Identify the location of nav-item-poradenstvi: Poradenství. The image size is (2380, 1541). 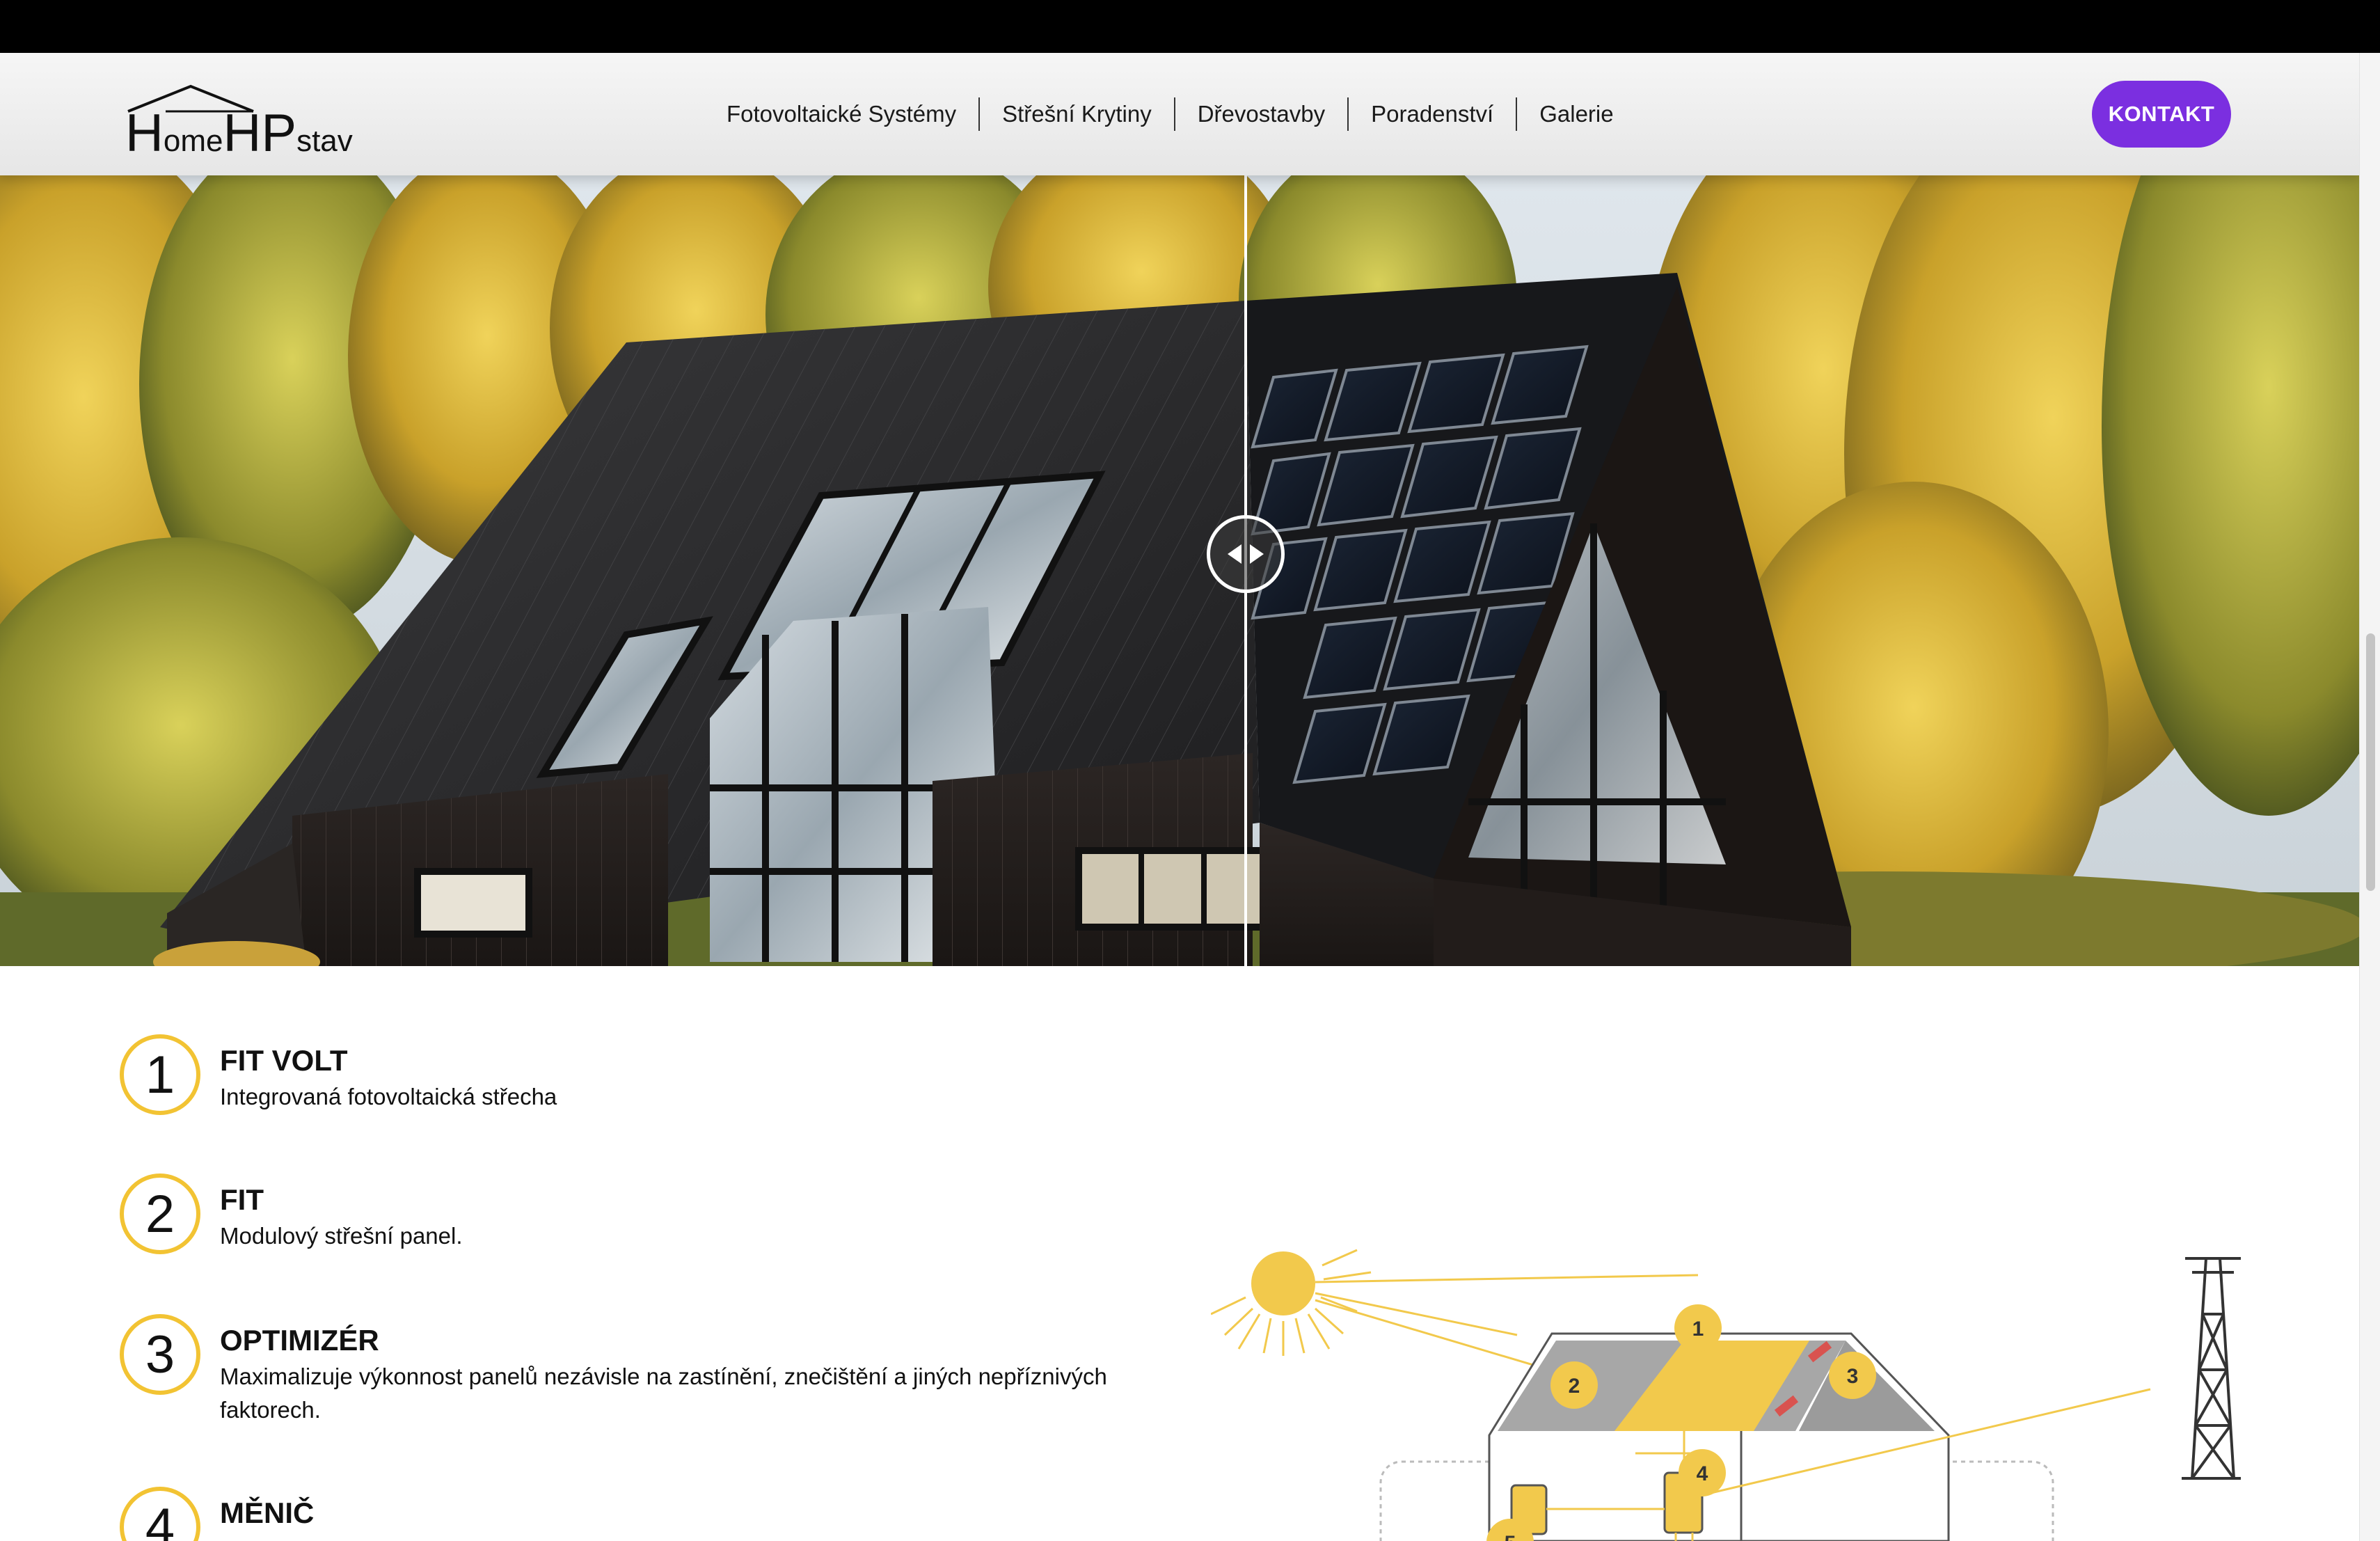
(1432, 114).